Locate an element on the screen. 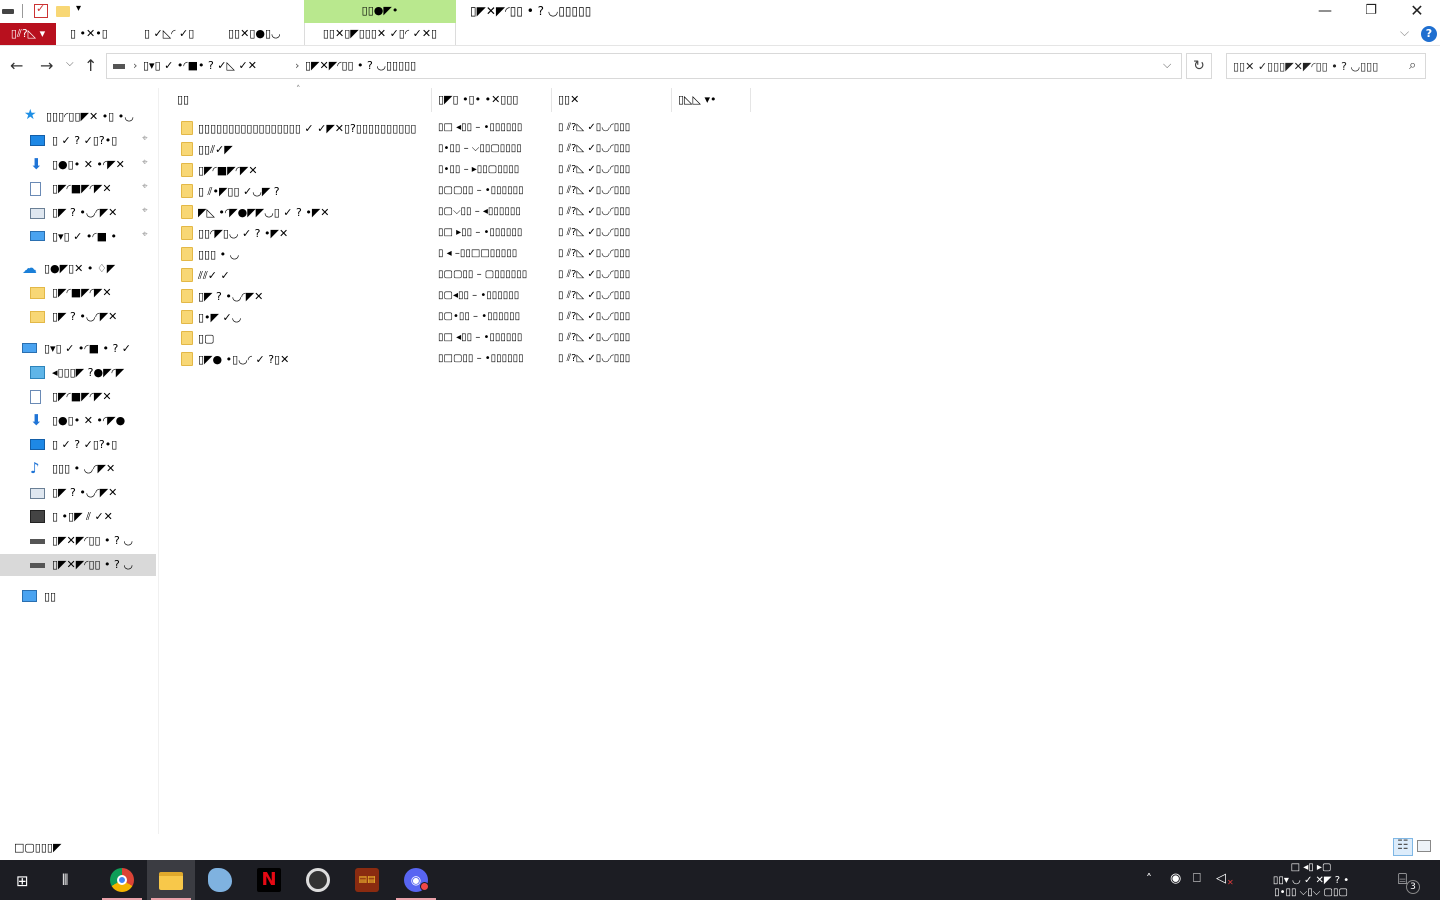 This screenshot has height=900, width=1440. sidebar-item: ⬇ ▯●▯• ✕ •◜◤● is located at coordinates (78, 421).